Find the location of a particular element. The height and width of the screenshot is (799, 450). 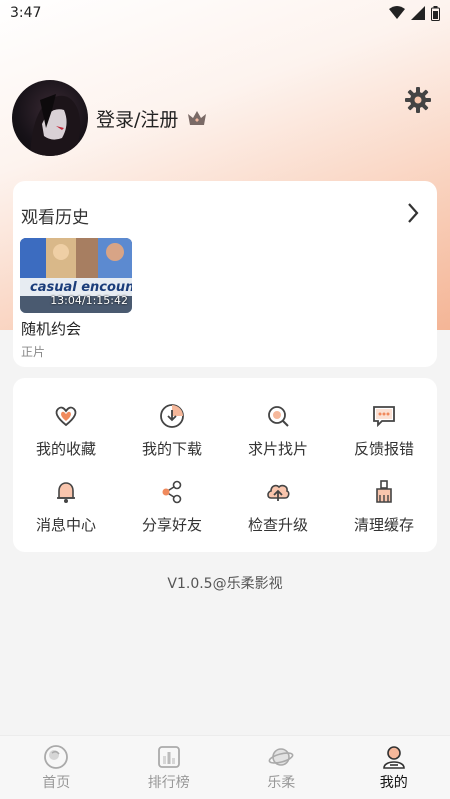

version-text: V1.0.5@乐柔影视 is located at coordinates (225, 584).